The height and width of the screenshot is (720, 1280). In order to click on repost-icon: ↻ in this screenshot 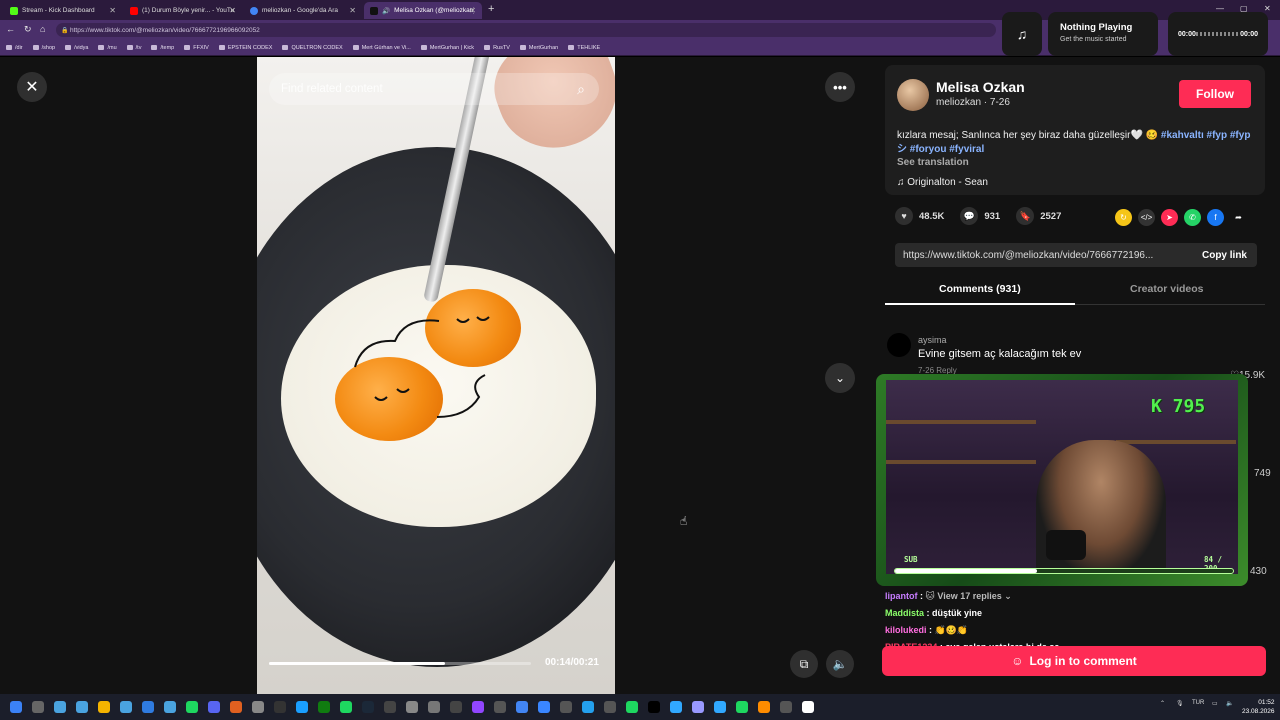, I will do `click(1123, 217)`.